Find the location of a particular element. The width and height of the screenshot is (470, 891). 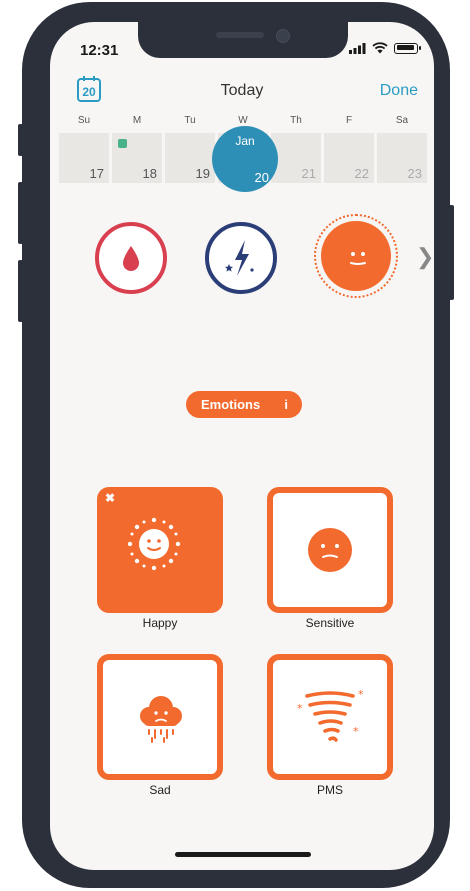

category-emotions is located at coordinates (356, 256).